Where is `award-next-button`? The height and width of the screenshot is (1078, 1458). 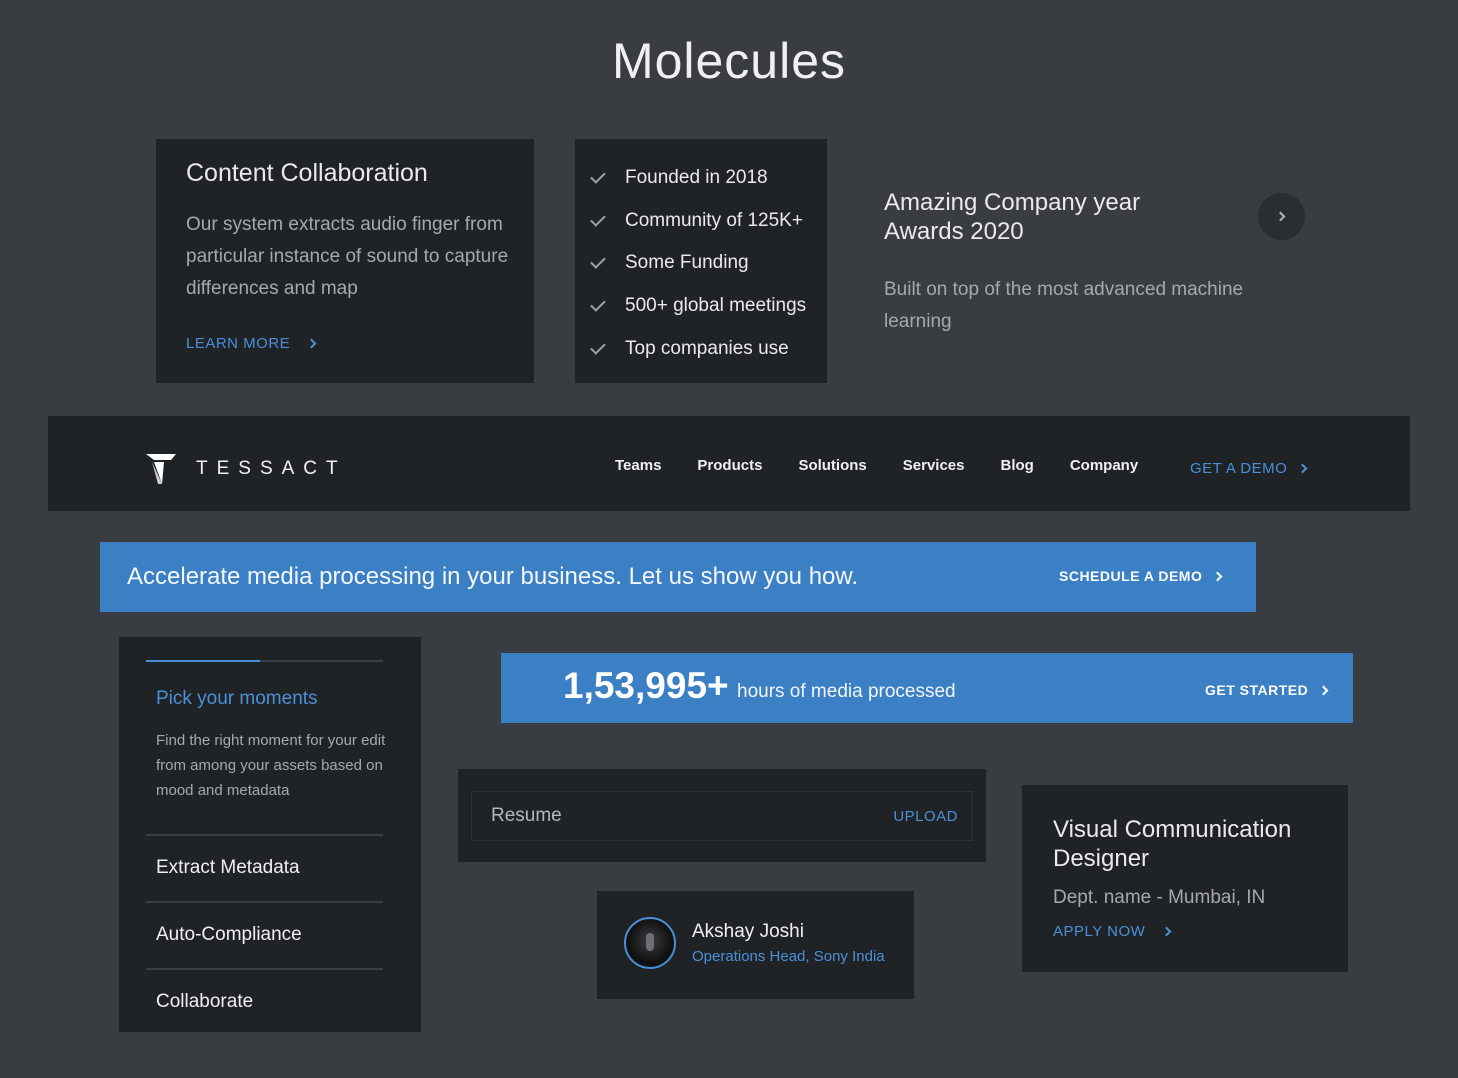
award-next-button is located at coordinates (1281, 216).